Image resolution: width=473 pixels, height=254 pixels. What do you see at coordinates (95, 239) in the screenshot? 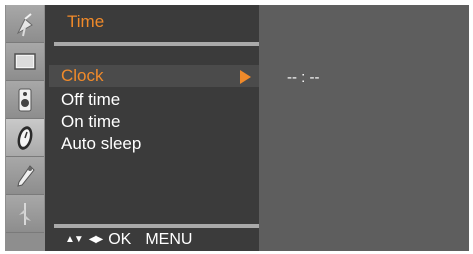
I see `left-right-arrows-icon: ◀▶` at bounding box center [95, 239].